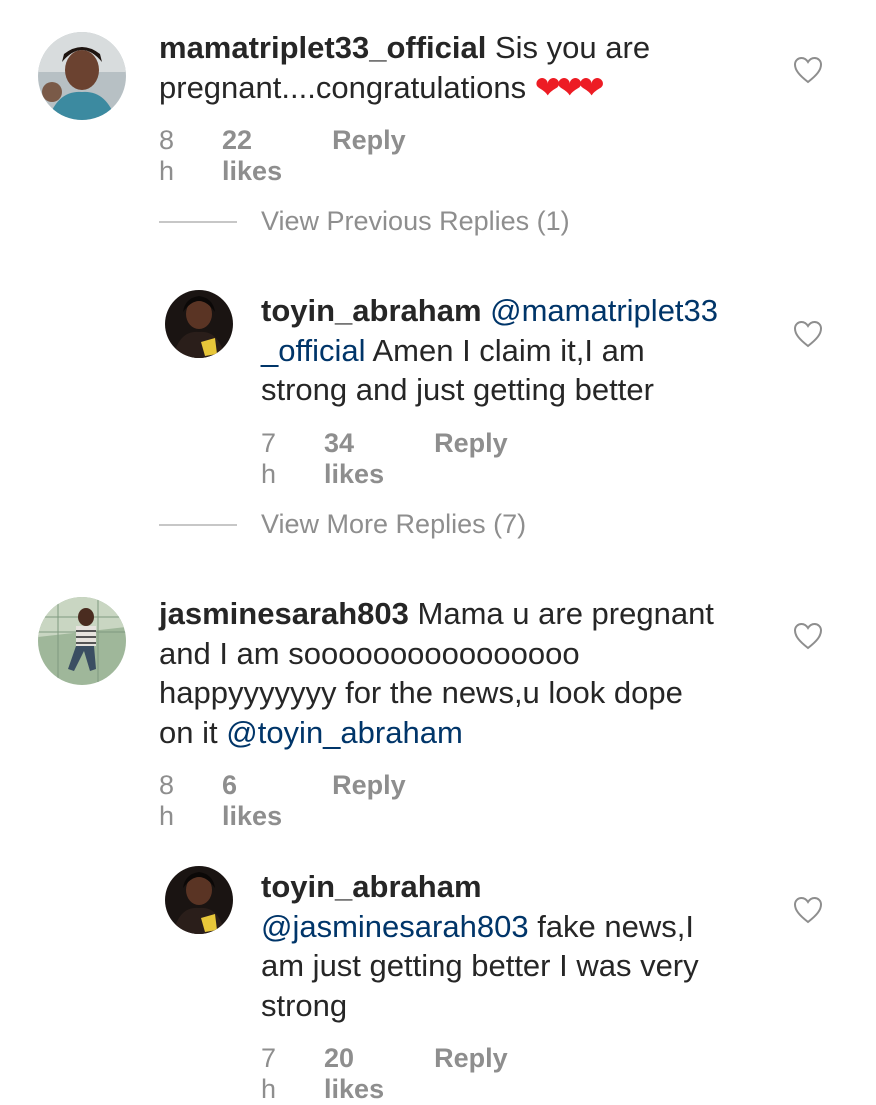 The image size is (876, 1105). I want to click on comment-body: Amen I claim it,I am, so click(508, 350).